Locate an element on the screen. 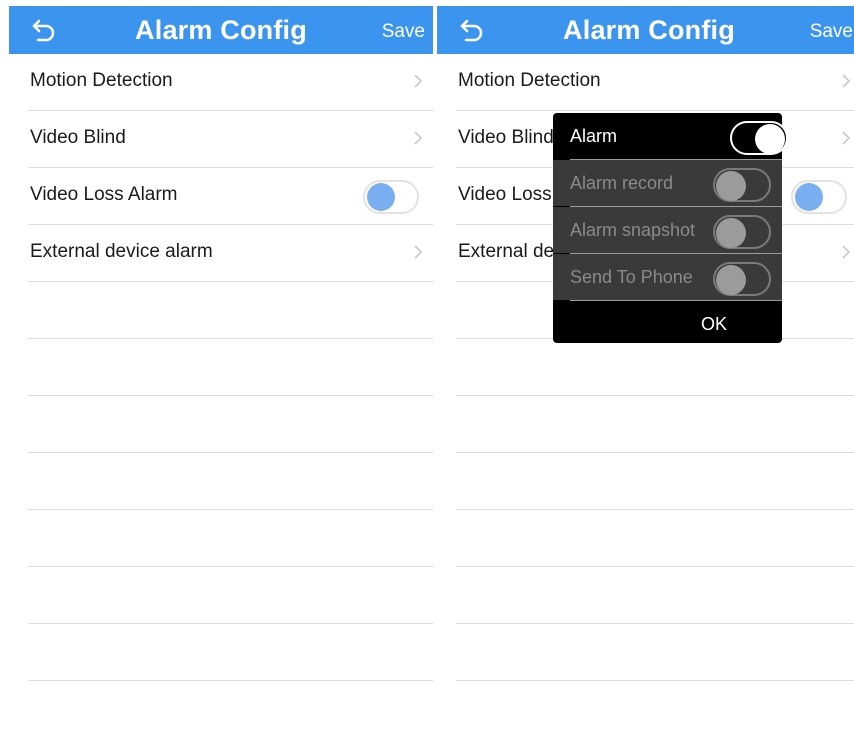 This screenshot has height=735, width=854. divider is located at coordinates (676, 300).